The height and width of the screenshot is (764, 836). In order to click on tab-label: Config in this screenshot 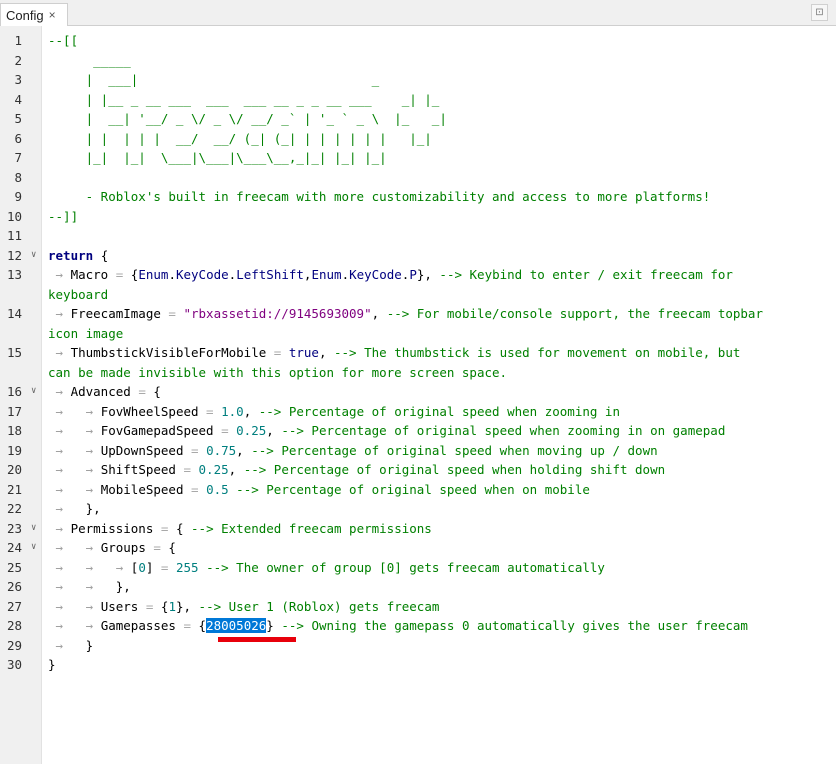, I will do `click(25, 15)`.